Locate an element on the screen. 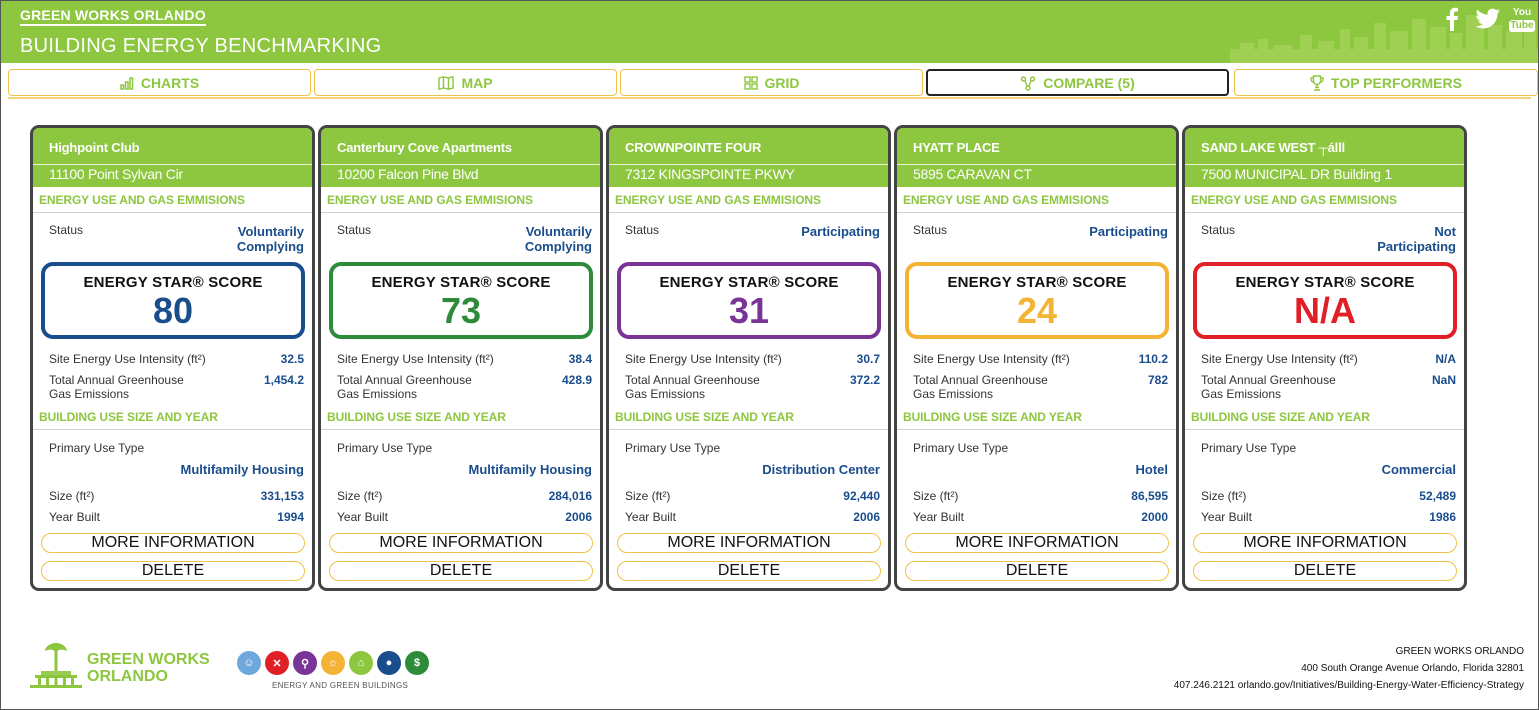 This screenshot has width=1539, height=710. status-value: Participating is located at coordinates (1128, 231).